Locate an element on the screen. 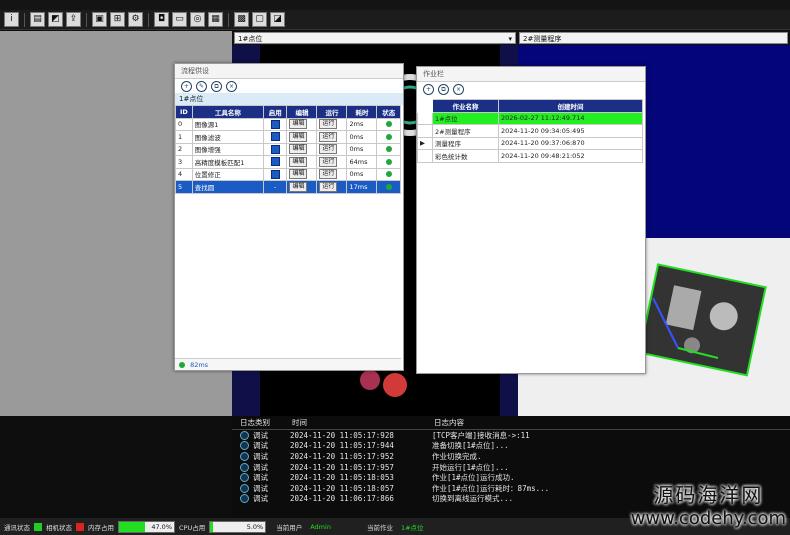 Image resolution: width=790 pixels, height=535 pixels. window-icon: ▢ is located at coordinates (259, 19).